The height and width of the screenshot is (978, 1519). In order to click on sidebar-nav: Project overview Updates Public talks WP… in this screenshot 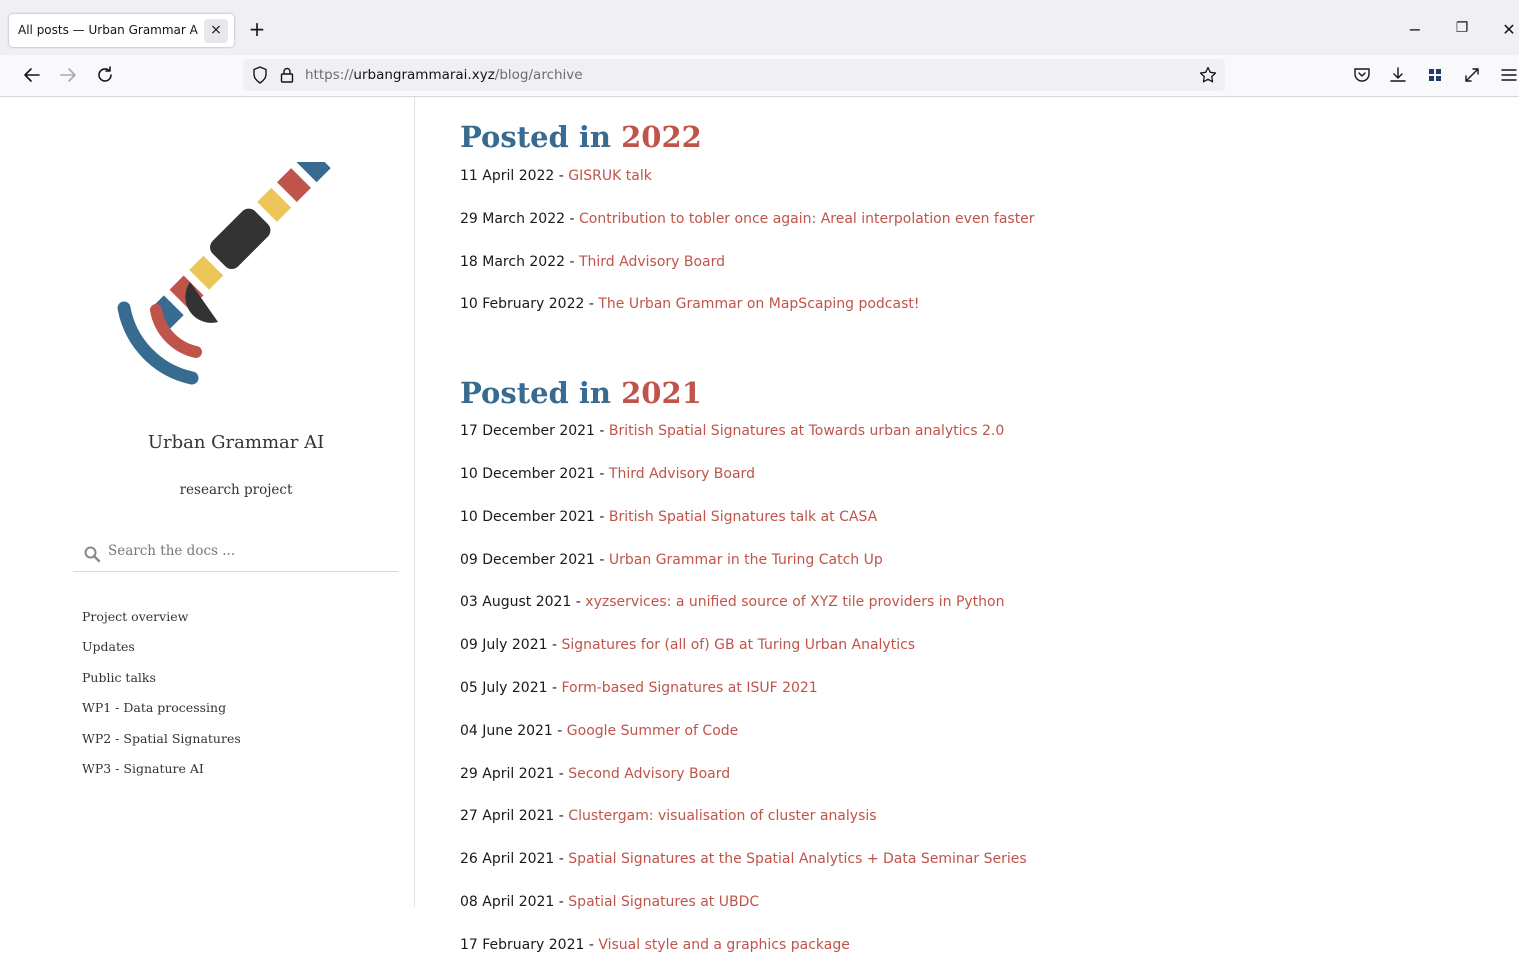, I will do `click(161, 698)`.